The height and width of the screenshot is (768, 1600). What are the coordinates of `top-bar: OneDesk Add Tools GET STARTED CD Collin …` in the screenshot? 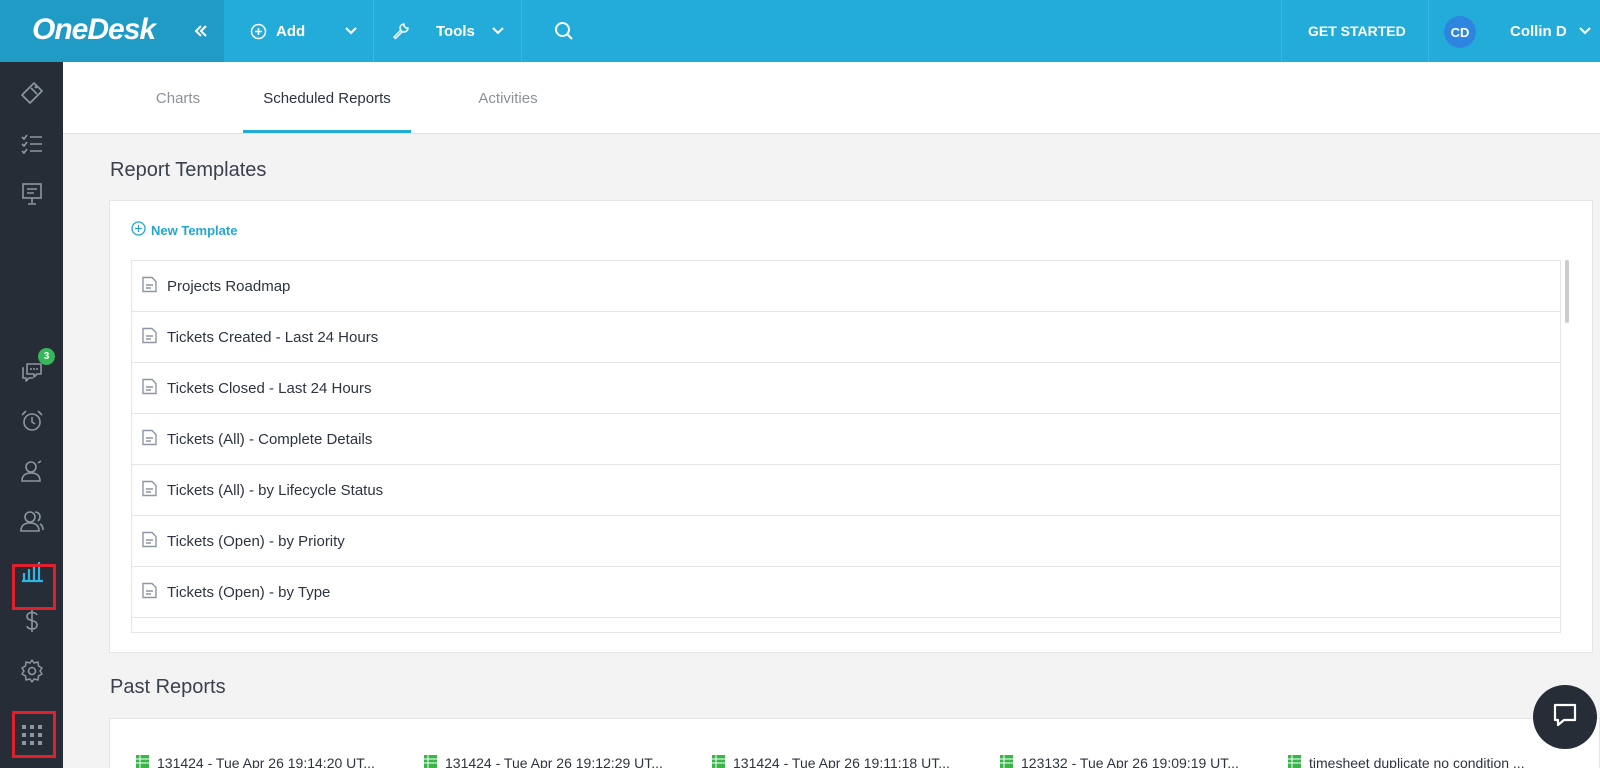 It's located at (800, 31).